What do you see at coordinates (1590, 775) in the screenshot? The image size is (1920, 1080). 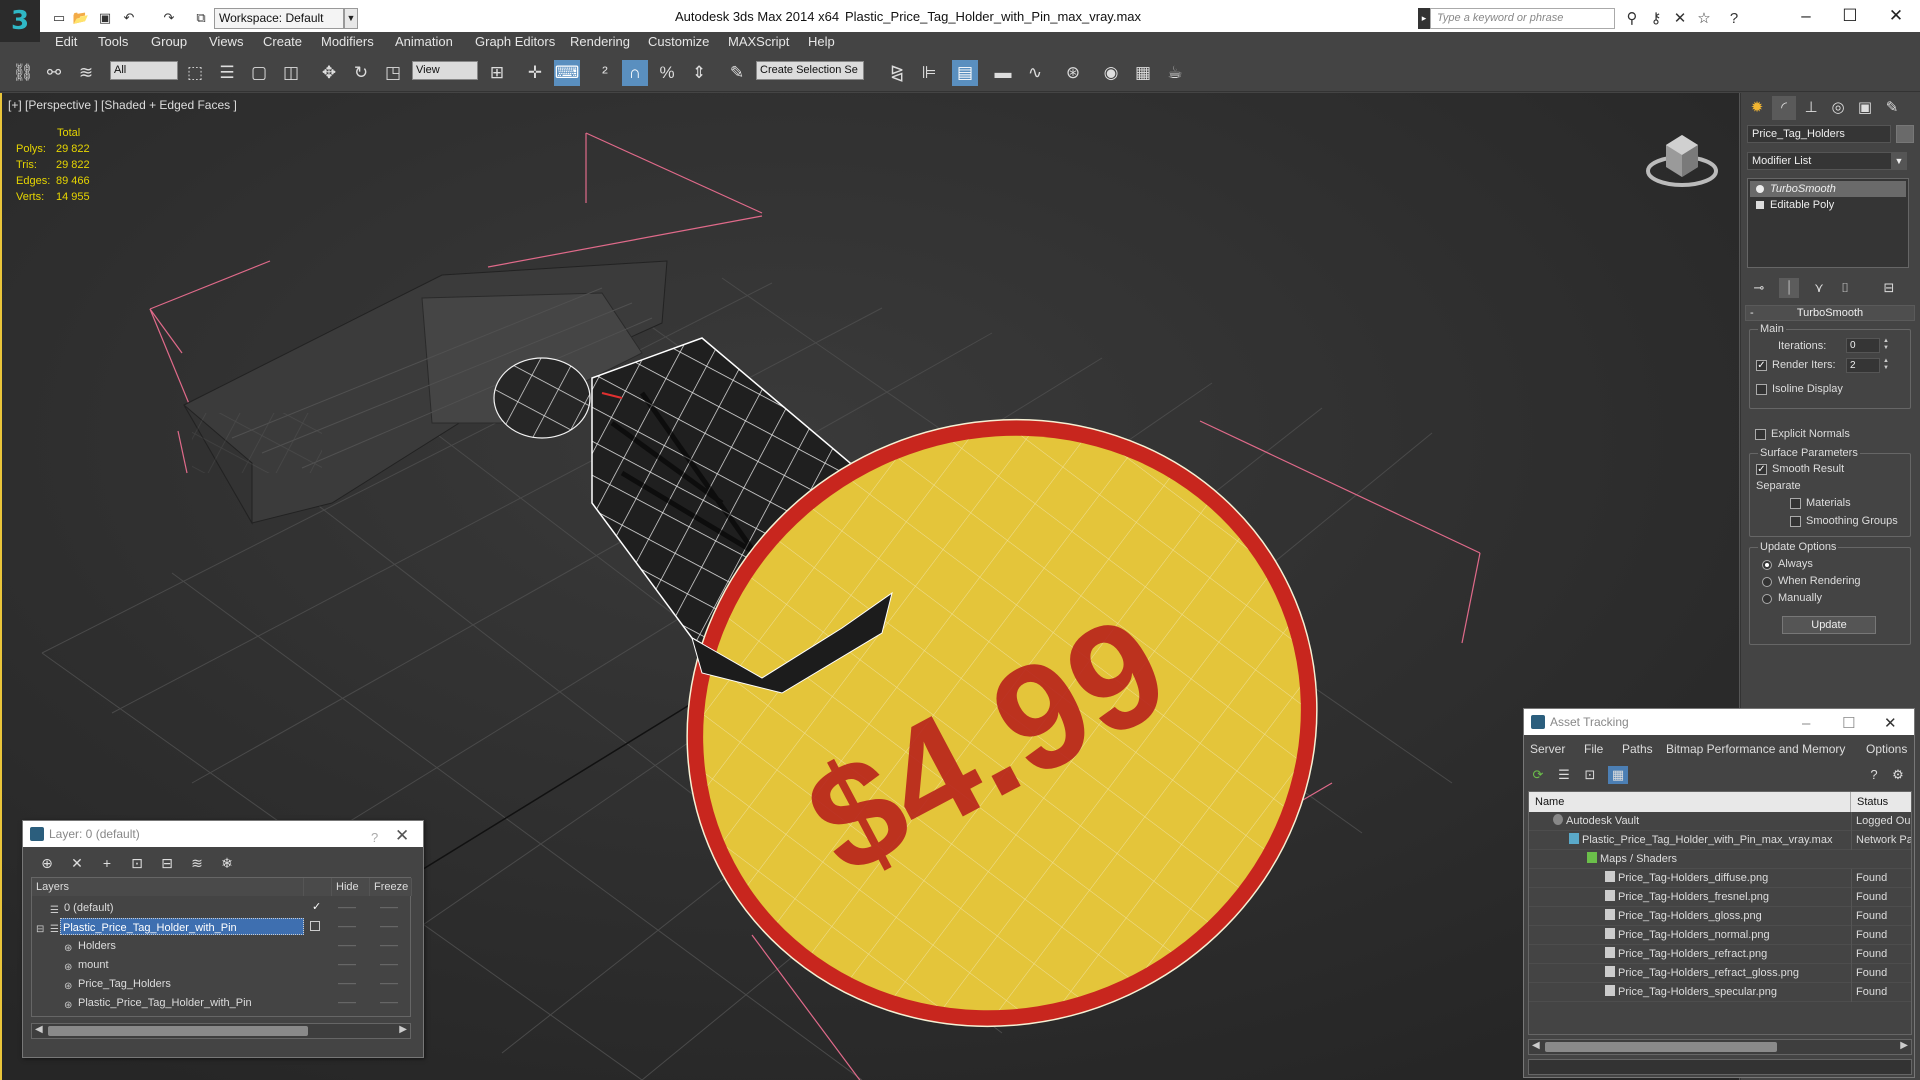 I see `thumbnail-view-icon: ⊡` at bounding box center [1590, 775].